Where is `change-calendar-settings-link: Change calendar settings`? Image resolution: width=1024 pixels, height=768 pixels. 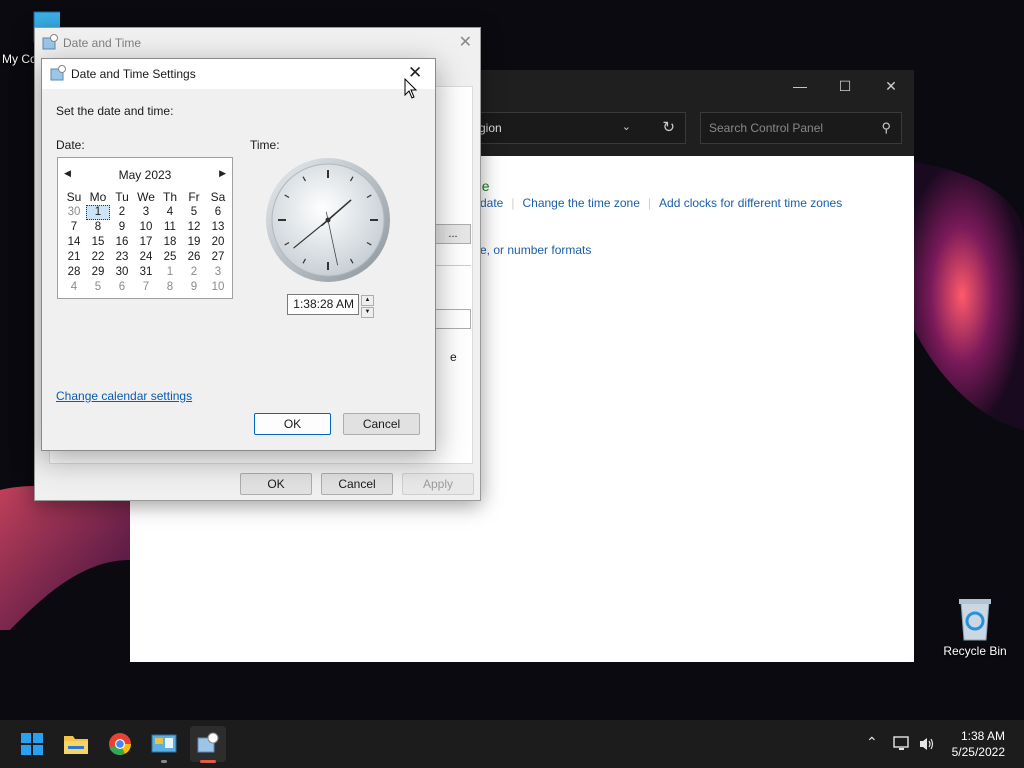 change-calendar-settings-link: Change calendar settings is located at coordinates (124, 396).